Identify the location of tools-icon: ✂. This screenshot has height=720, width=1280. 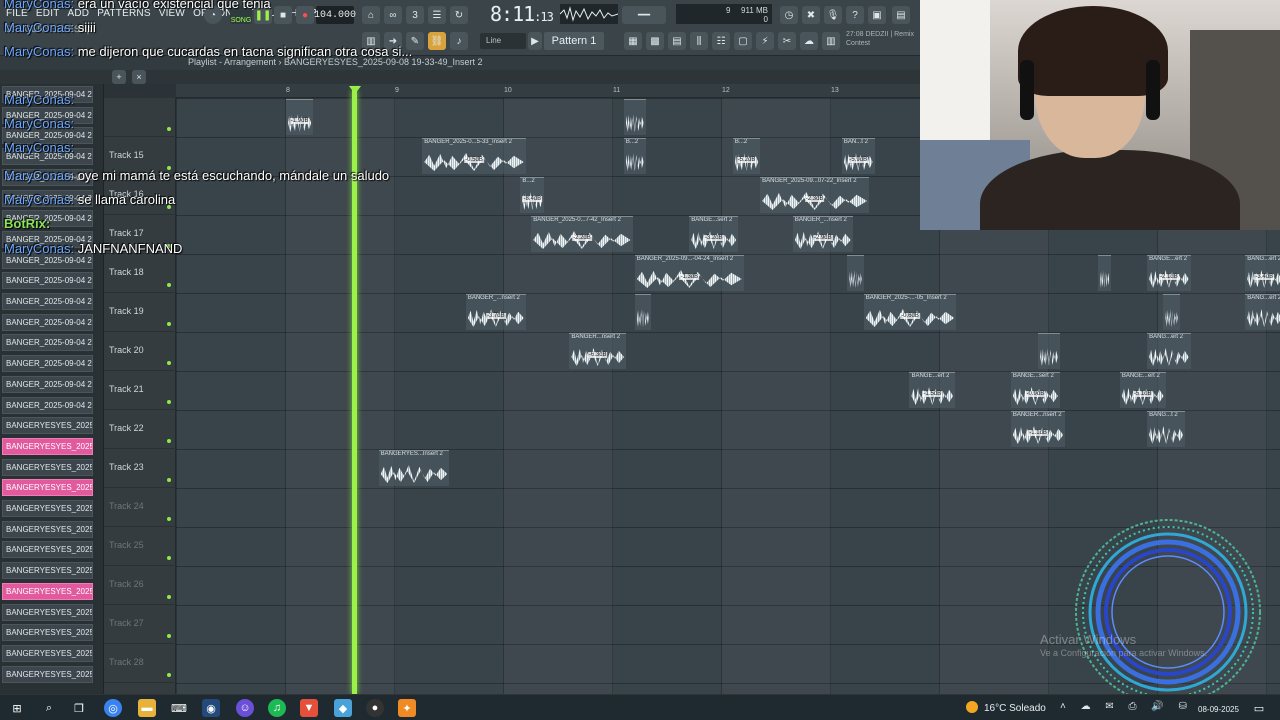
(787, 41).